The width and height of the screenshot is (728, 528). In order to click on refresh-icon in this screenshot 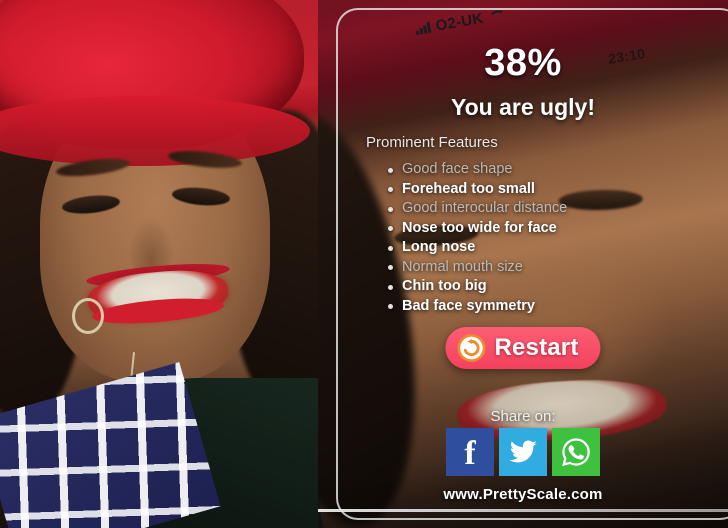, I will do `click(471, 348)`.